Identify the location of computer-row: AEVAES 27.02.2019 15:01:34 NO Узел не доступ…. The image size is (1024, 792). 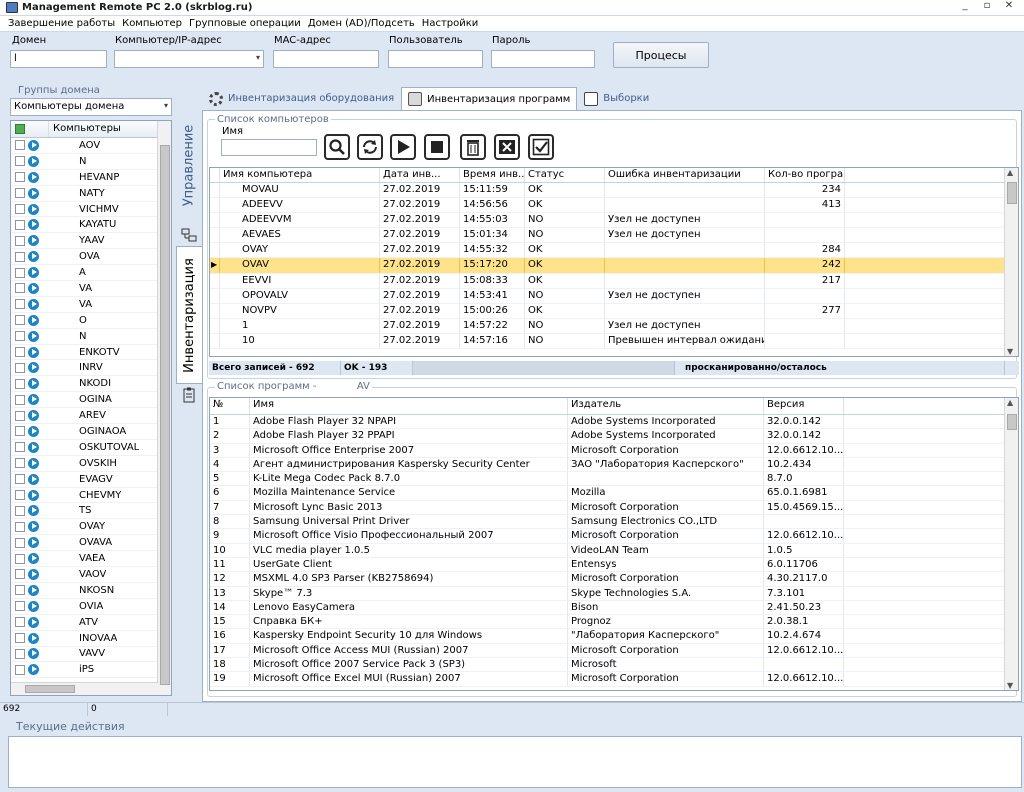
(614, 236).